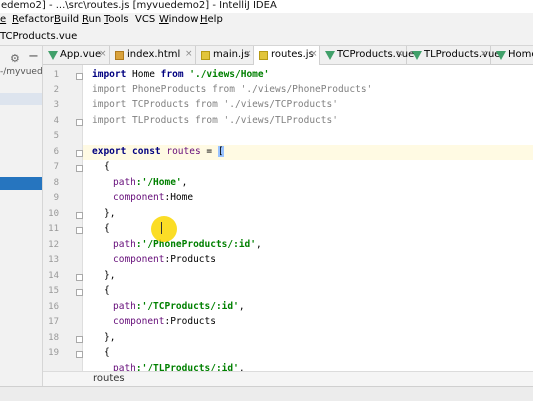 This screenshot has width=533, height=401. I want to click on breadcrumb-file: TCProducts.vue, so click(38, 36).